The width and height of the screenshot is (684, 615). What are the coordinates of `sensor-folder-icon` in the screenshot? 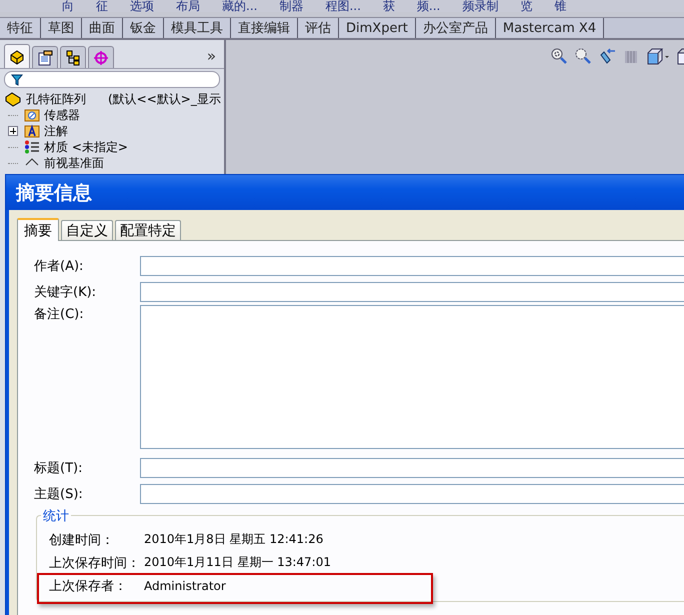 It's located at (32, 115).